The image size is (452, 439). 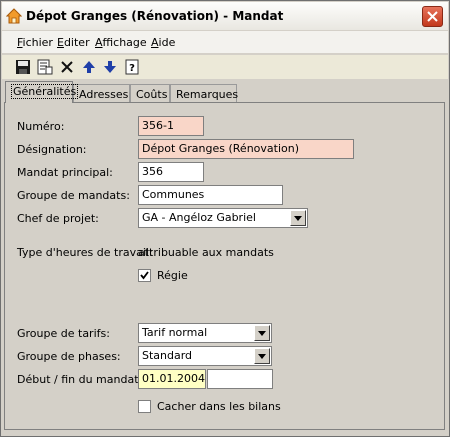 I want to click on groupe-tarifs-select: Tarif normal, so click(x=205, y=333).